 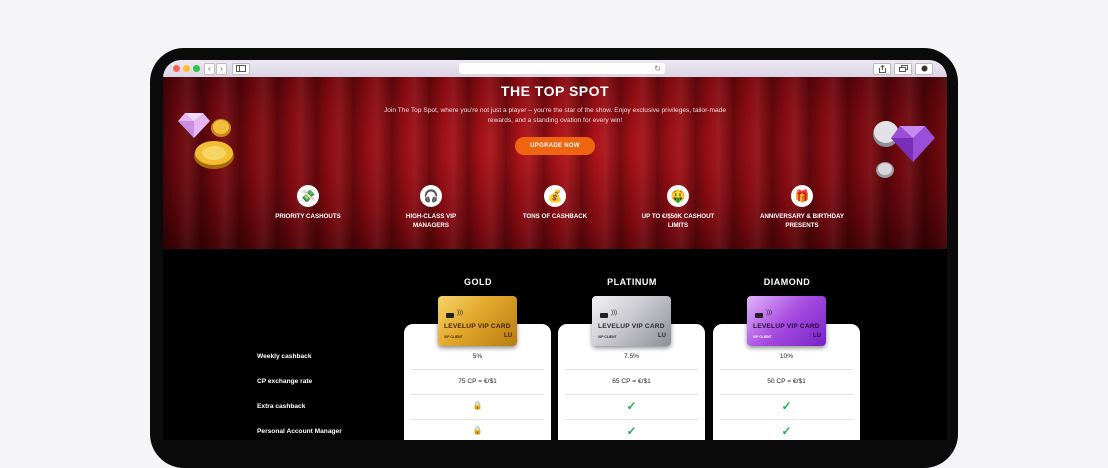 I want to click on address-bar: ↻, so click(x=562, y=68).